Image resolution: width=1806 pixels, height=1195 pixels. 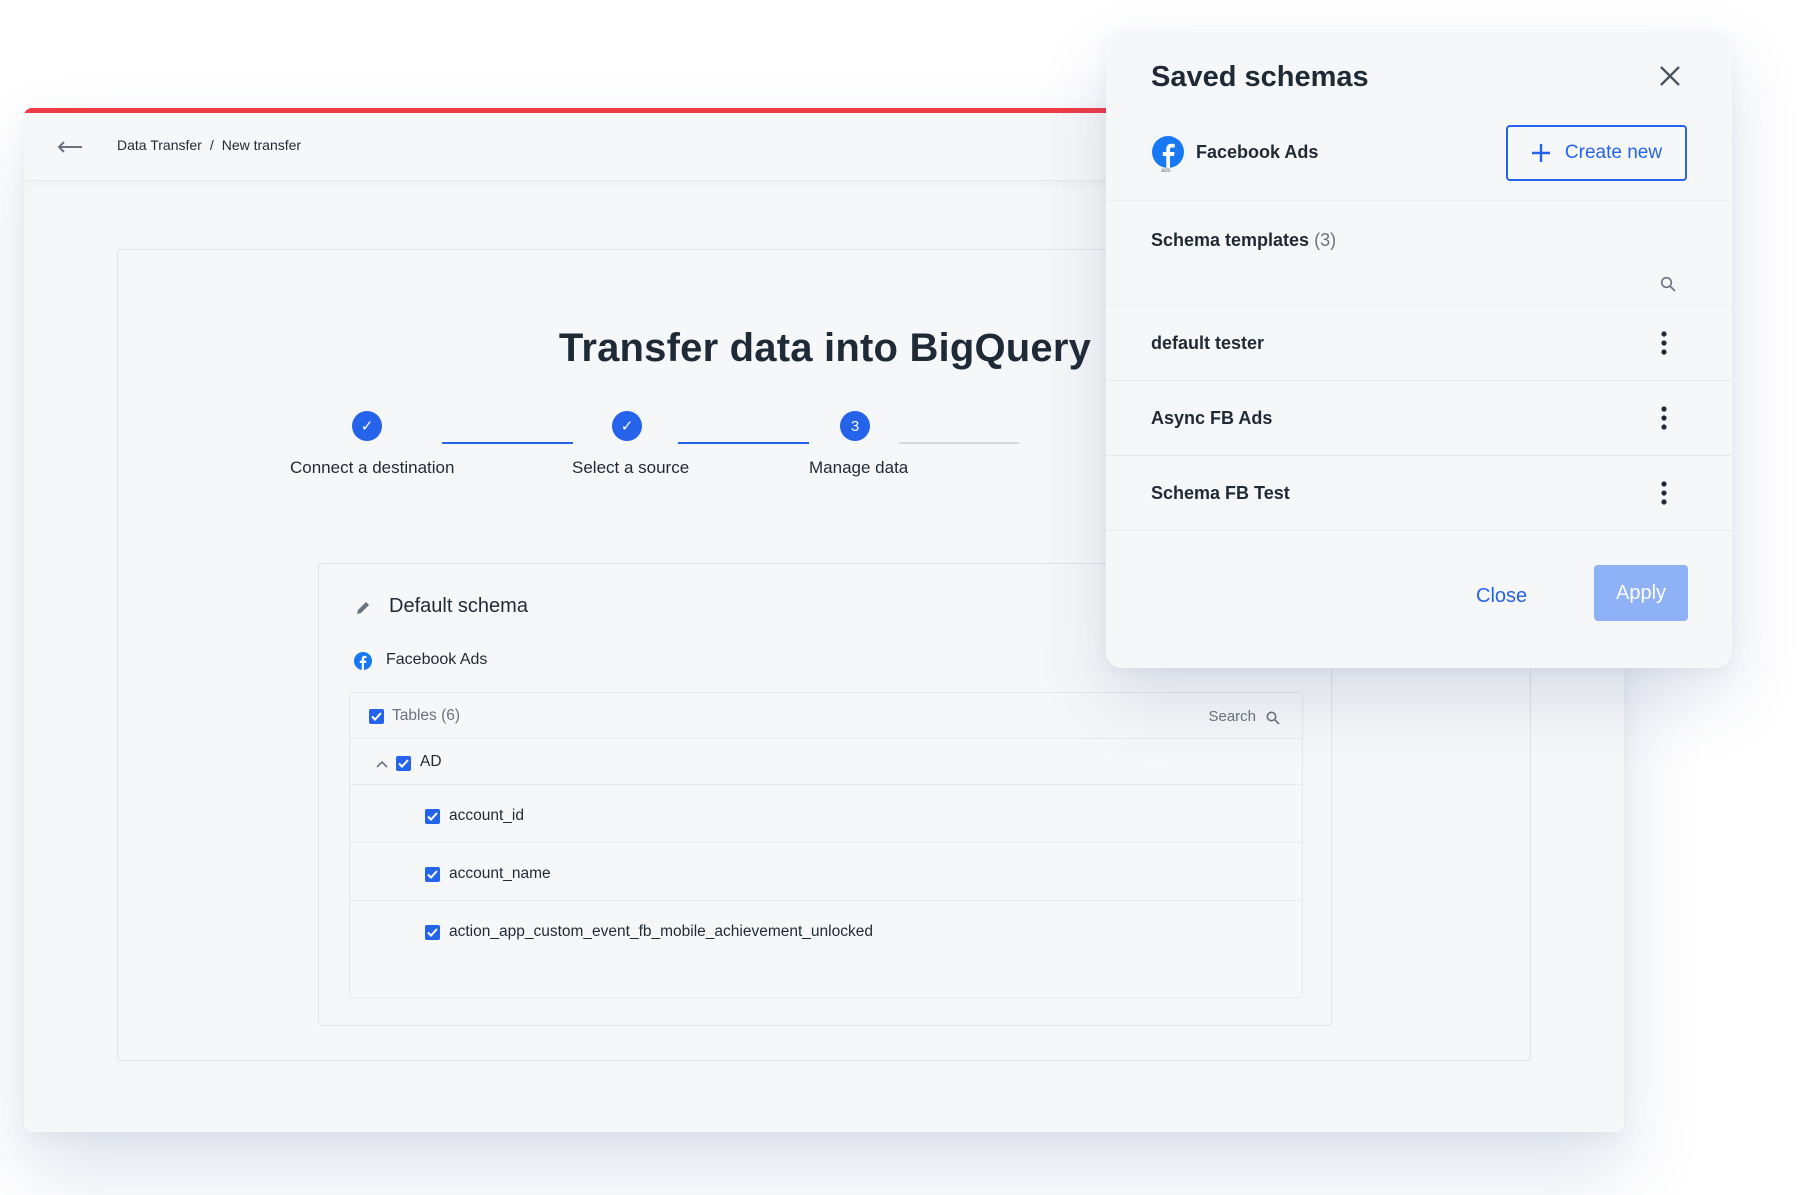 What do you see at coordinates (826, 762) in the screenshot?
I see `table-row-ad: AD` at bounding box center [826, 762].